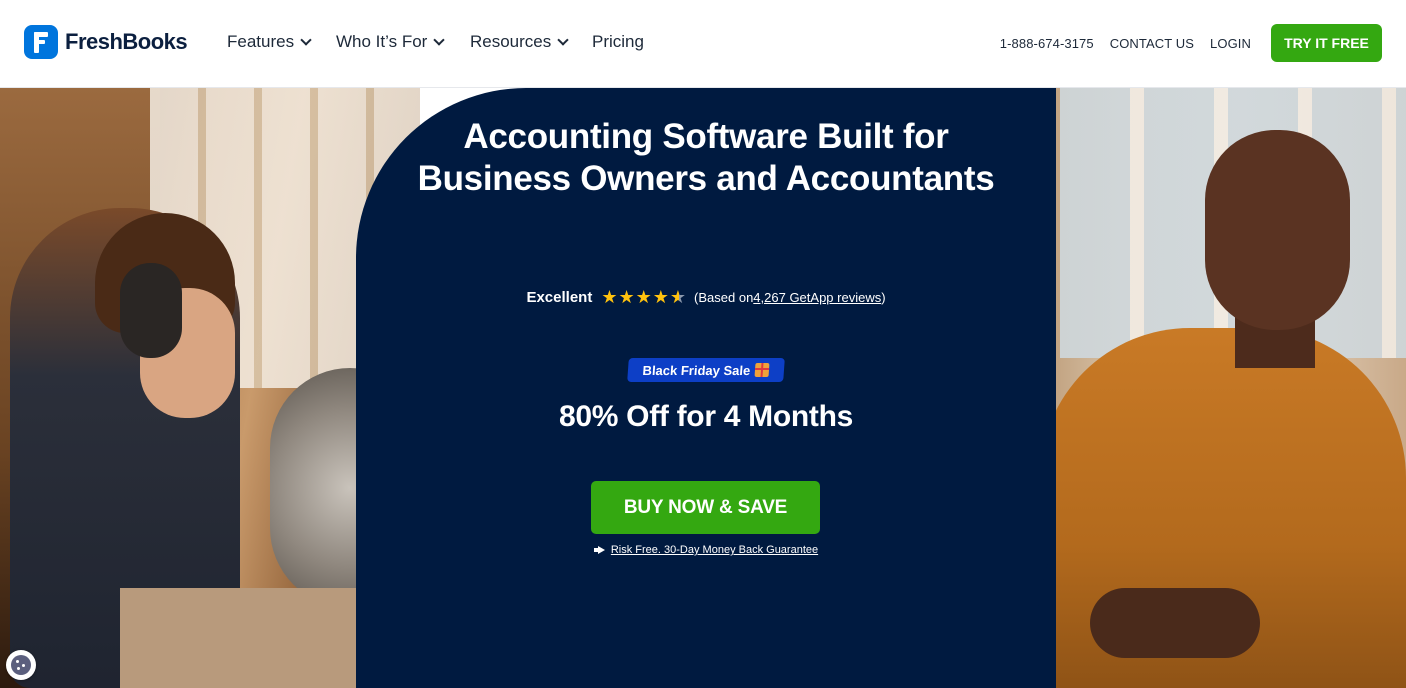  I want to click on black-friday-badge: Black Friday Sale, so click(706, 370).